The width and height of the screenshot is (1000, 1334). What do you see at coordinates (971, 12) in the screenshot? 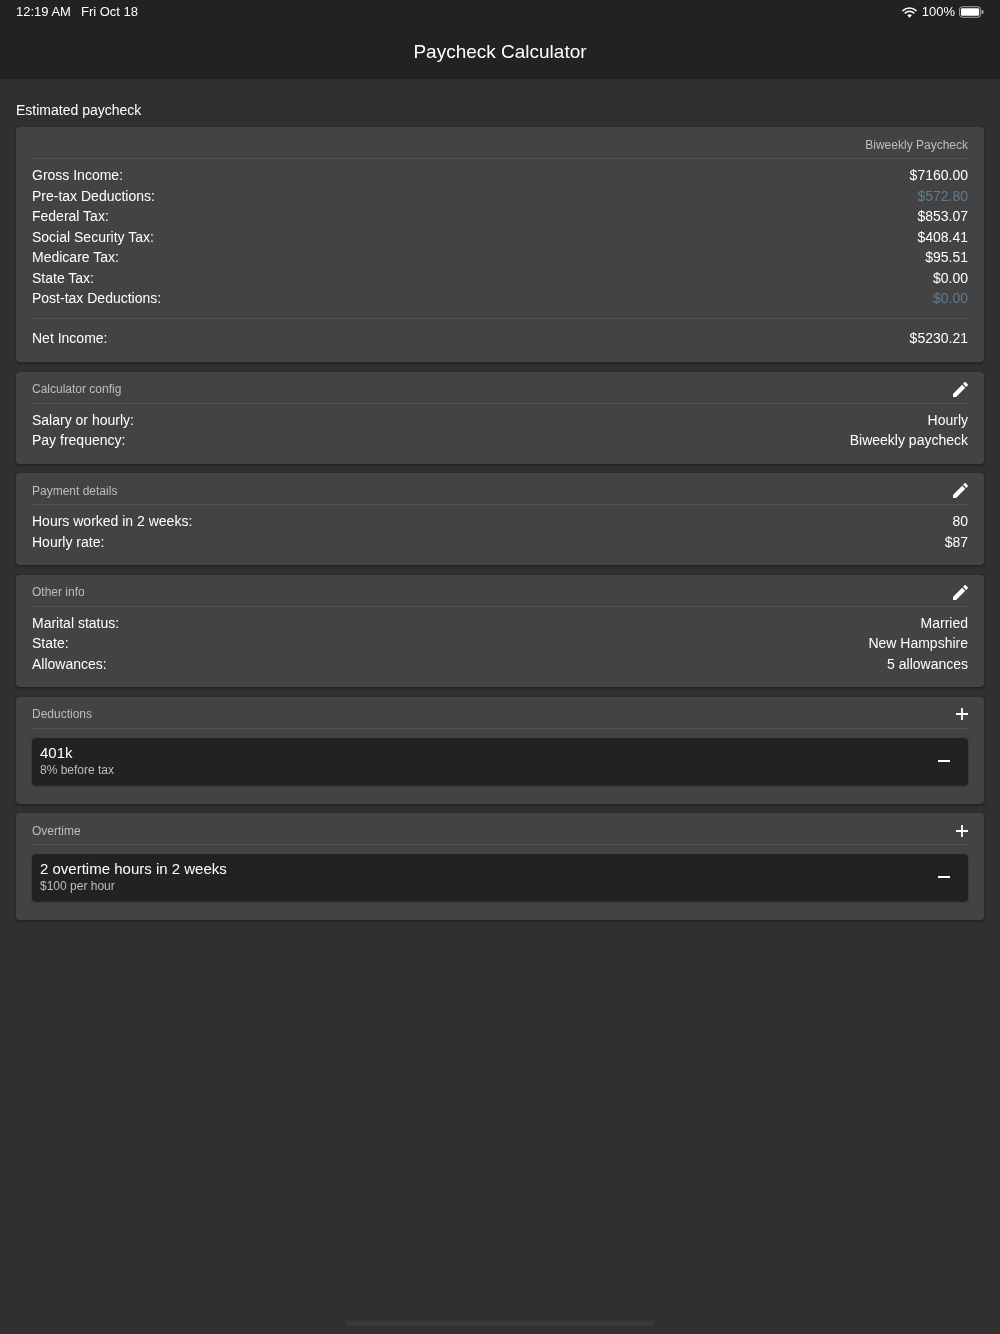
I see `battery-icon` at bounding box center [971, 12].